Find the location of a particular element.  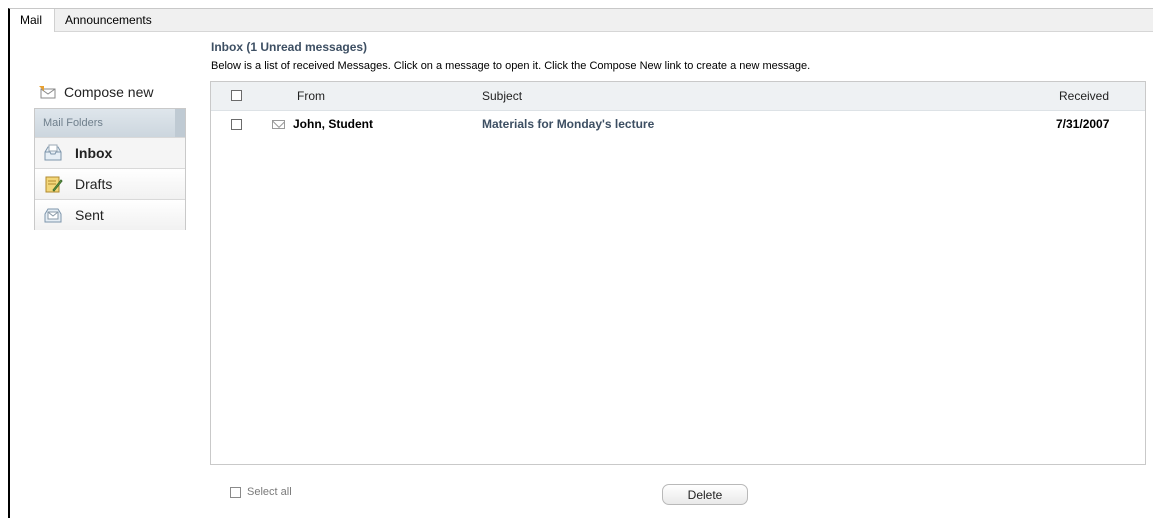

delete-button: Delete is located at coordinates (705, 494).